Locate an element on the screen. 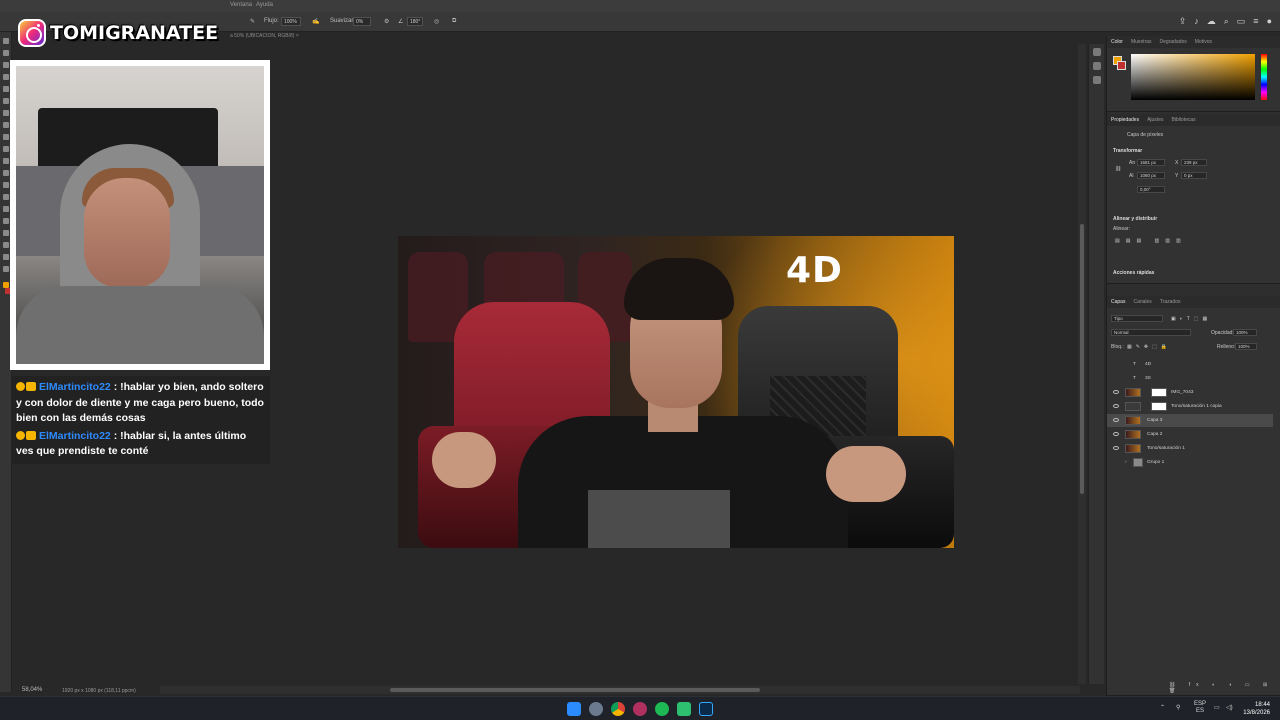 The height and width of the screenshot is (720, 1280). link-icon: ⛓ is located at coordinates (1118, 169).